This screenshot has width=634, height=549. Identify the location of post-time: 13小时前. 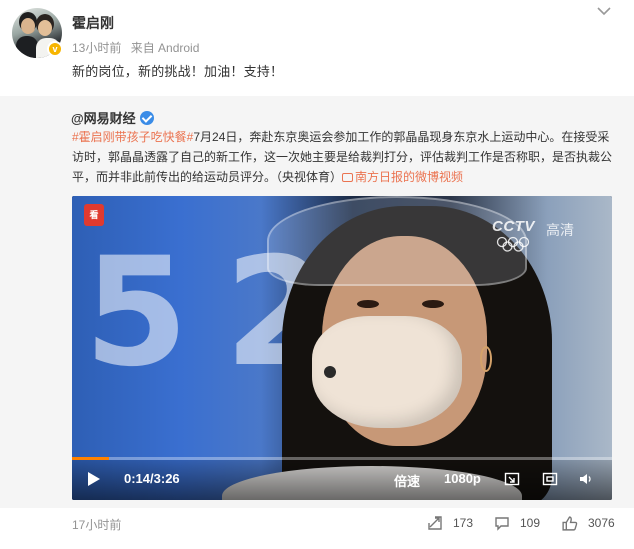
(96, 48).